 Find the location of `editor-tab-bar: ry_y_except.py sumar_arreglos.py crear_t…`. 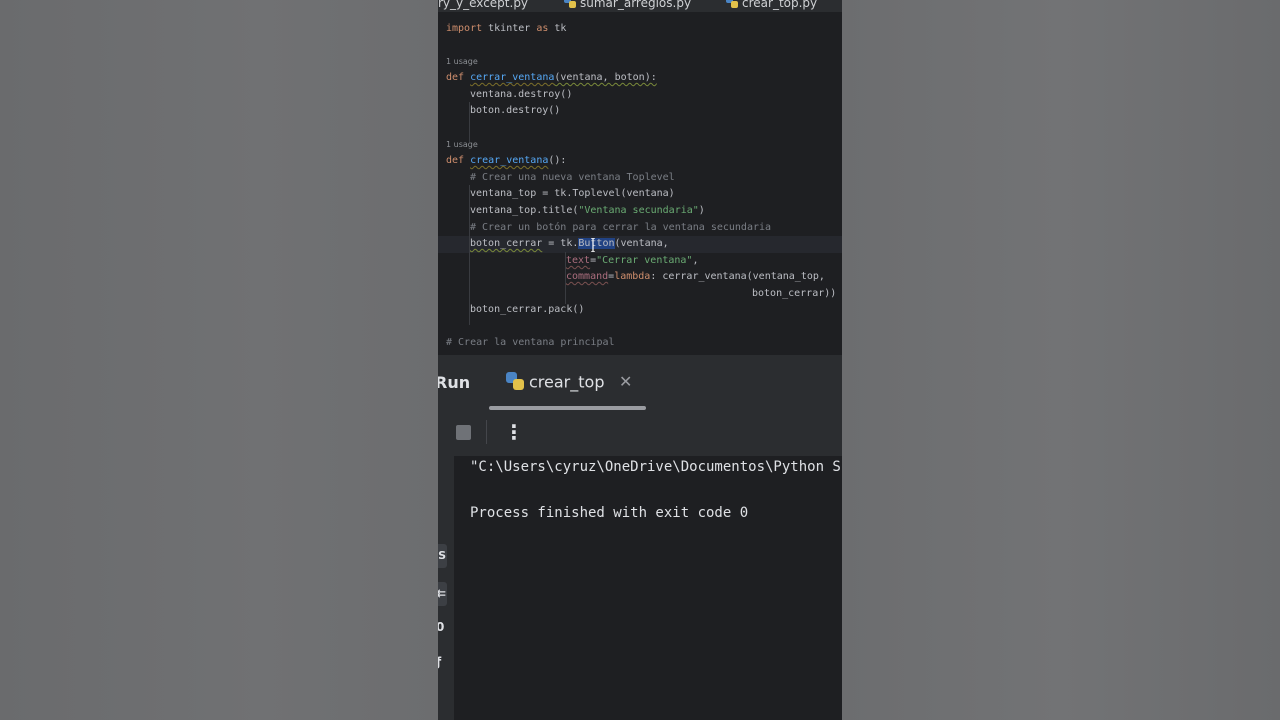

editor-tab-bar: ry_y_except.py sumar_arreglos.py crear_t… is located at coordinates (640, 6).